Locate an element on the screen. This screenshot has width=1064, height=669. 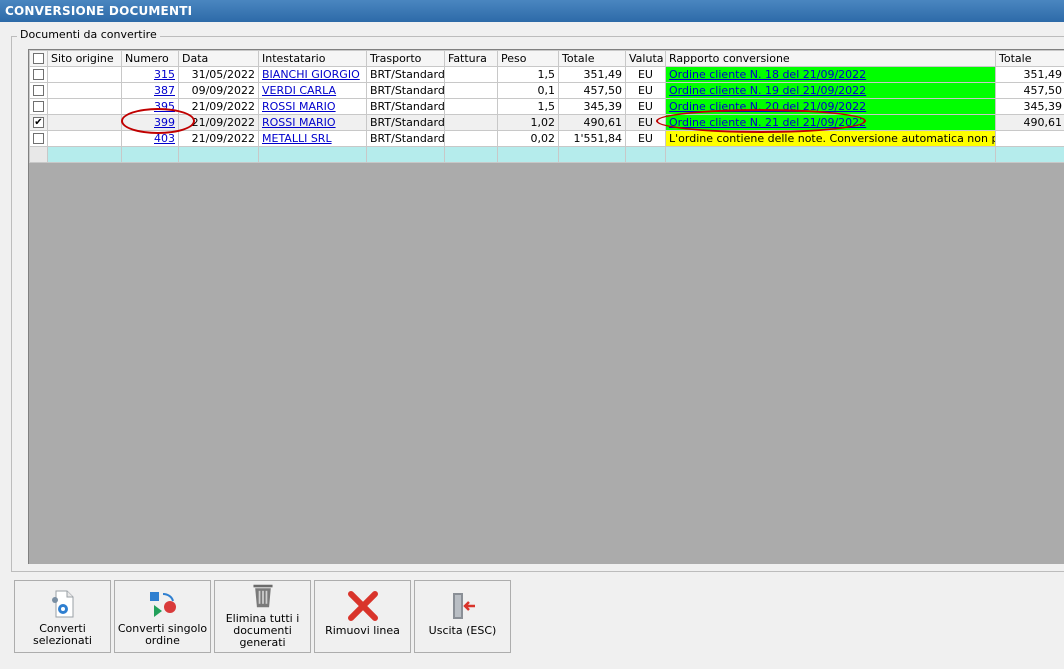
trash-icon is located at coordinates (262, 596).